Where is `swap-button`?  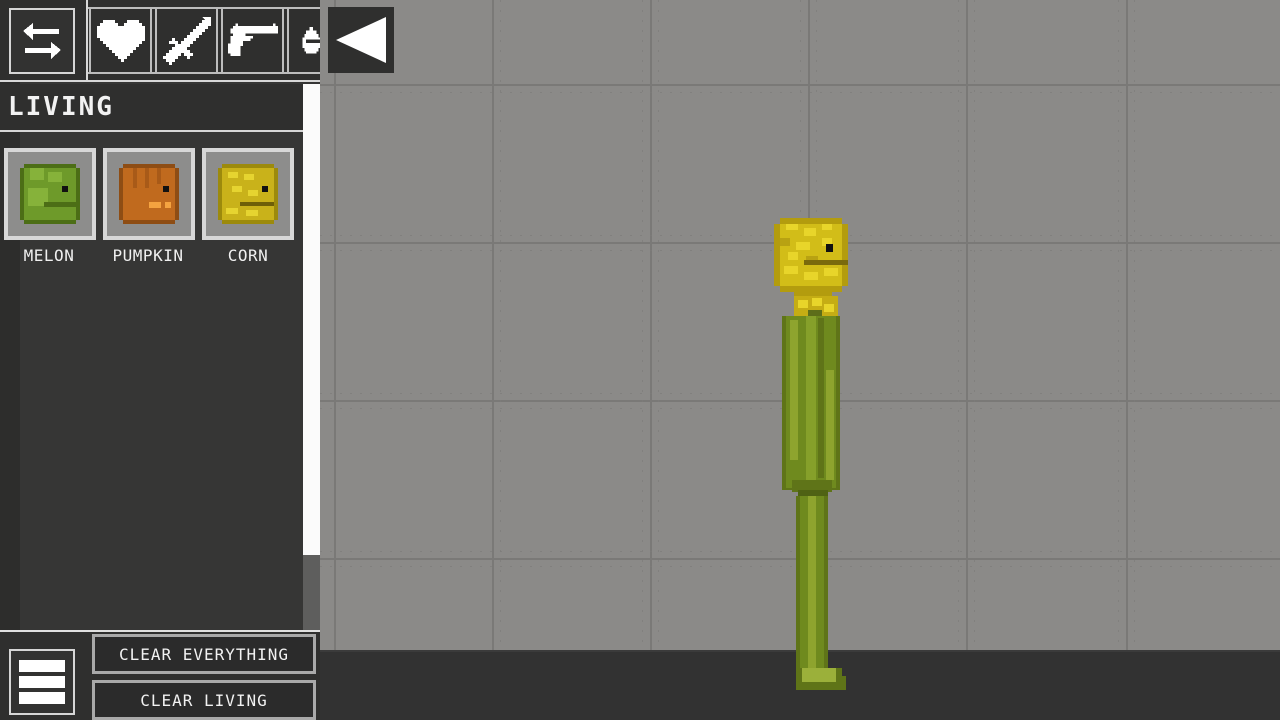 swap-button is located at coordinates (42, 41).